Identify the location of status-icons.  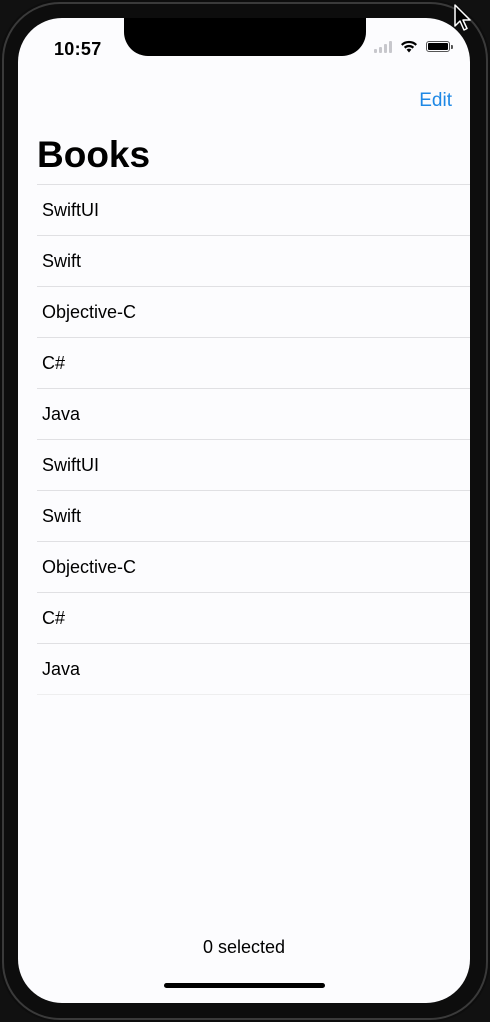
(413, 46).